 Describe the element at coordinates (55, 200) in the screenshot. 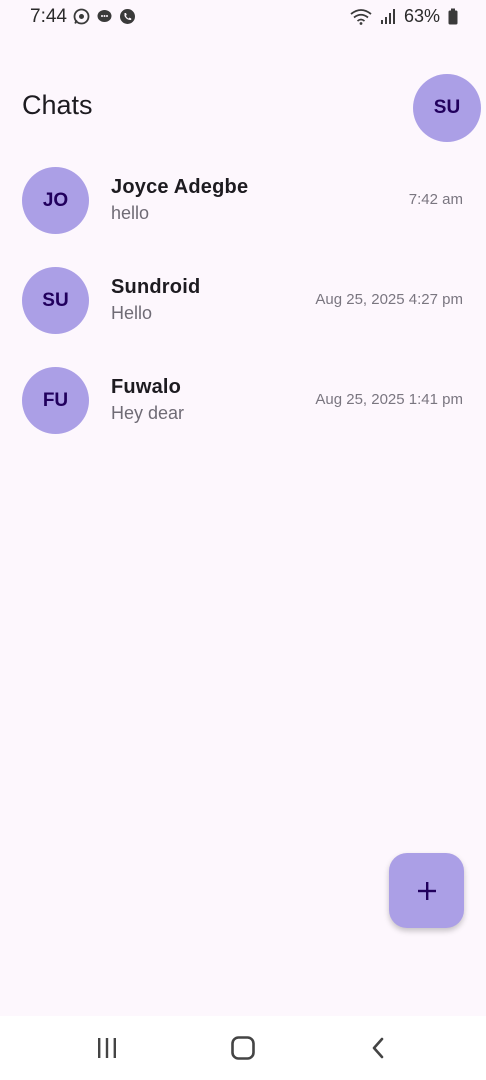

I see `avatar: JO` at that location.